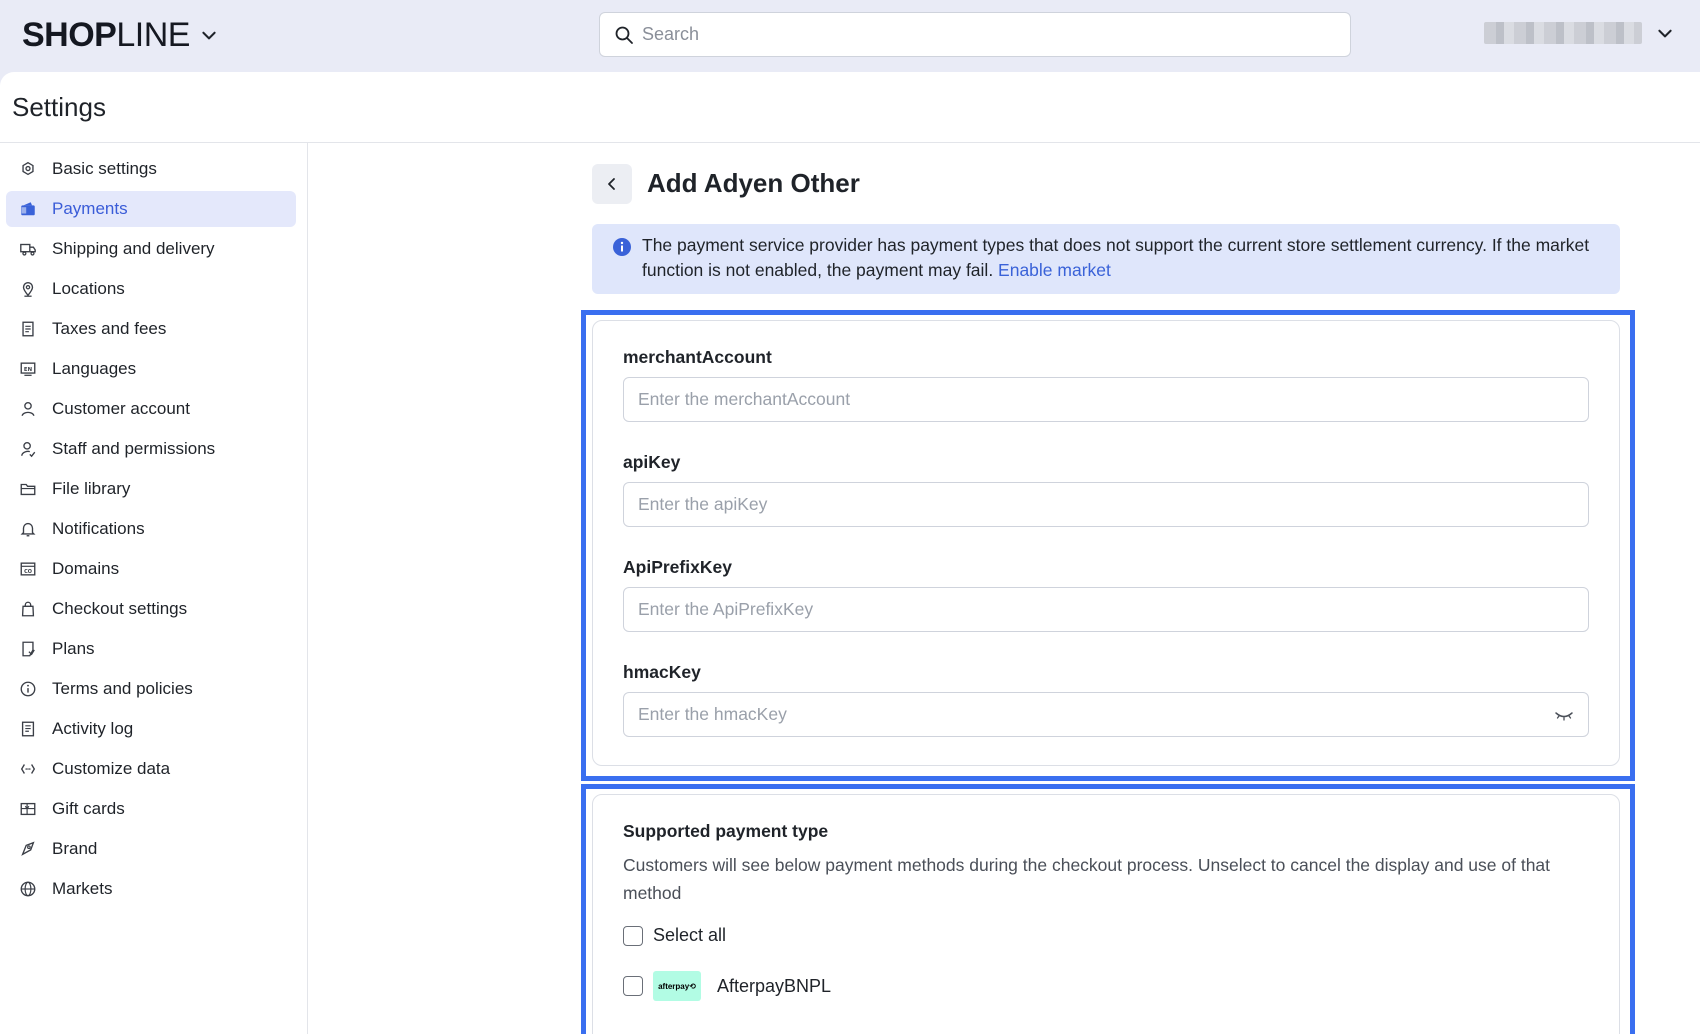 This screenshot has height=1034, width=1700. I want to click on sidebar-item-label: Gift cards, so click(88, 808).